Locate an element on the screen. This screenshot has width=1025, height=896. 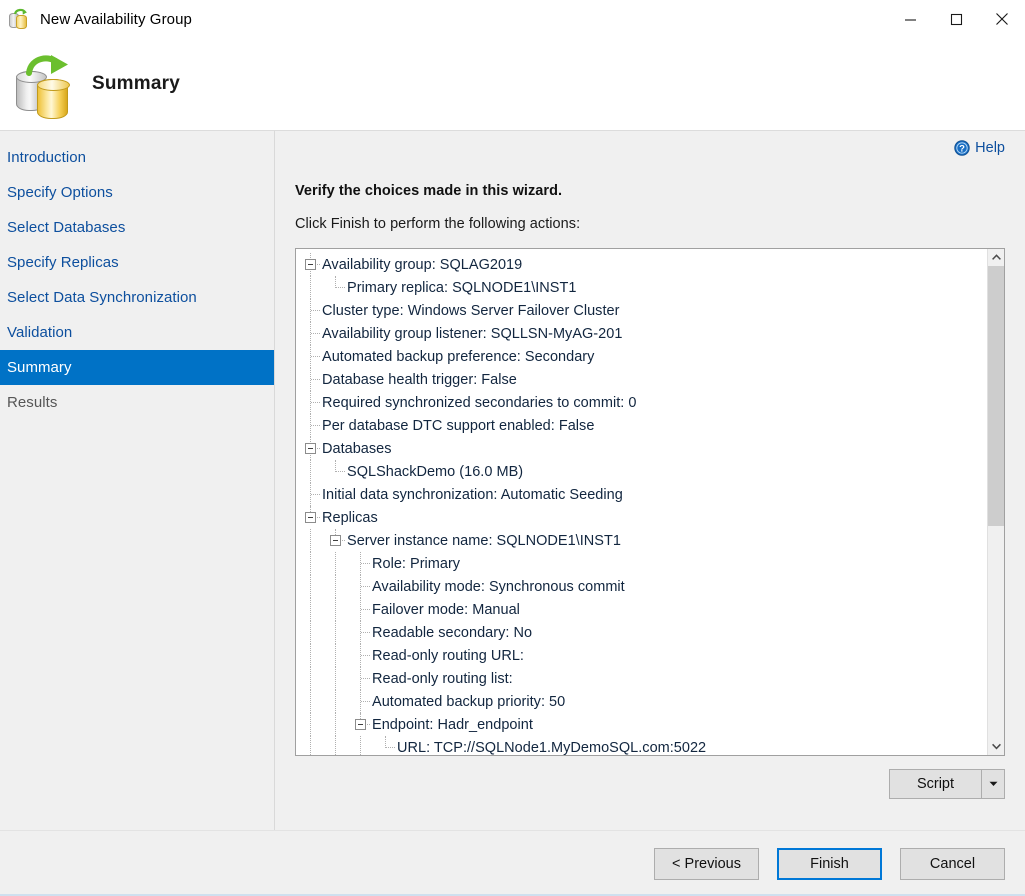
tree-item: Role: Primary is located at coordinates (641, 563).